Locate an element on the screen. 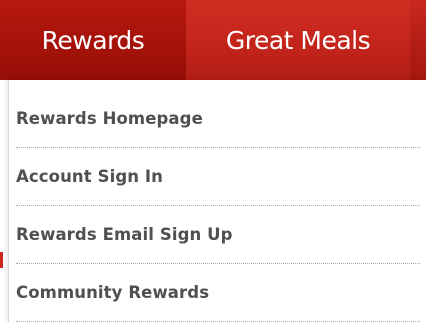 The width and height of the screenshot is (426, 322). menu-item-label: Rewards Homepage is located at coordinates (109, 118).